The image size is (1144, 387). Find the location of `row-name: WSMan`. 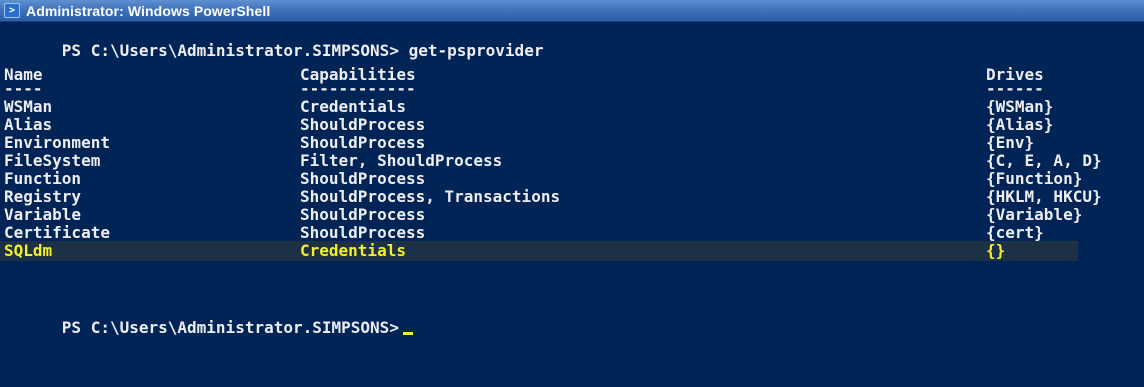

row-name: WSMan is located at coordinates (28, 106).